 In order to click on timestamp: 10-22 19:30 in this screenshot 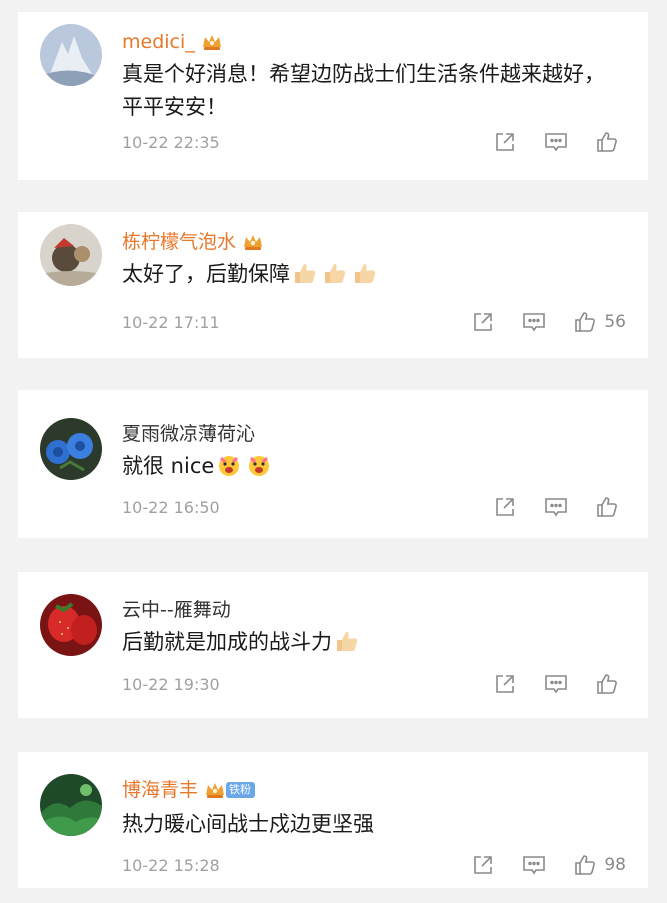, I will do `click(171, 684)`.